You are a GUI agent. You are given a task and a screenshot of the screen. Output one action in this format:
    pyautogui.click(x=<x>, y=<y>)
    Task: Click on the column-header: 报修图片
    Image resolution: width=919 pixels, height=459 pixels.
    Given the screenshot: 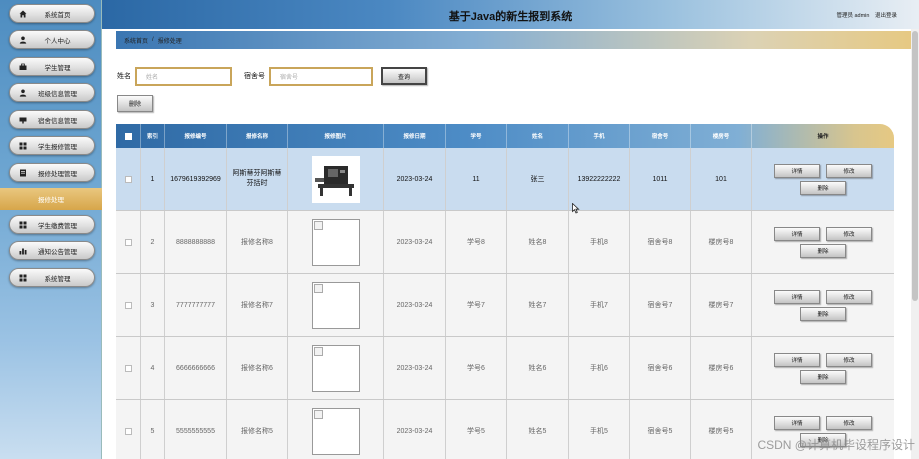 What is the action you would take?
    pyautogui.click(x=336, y=136)
    